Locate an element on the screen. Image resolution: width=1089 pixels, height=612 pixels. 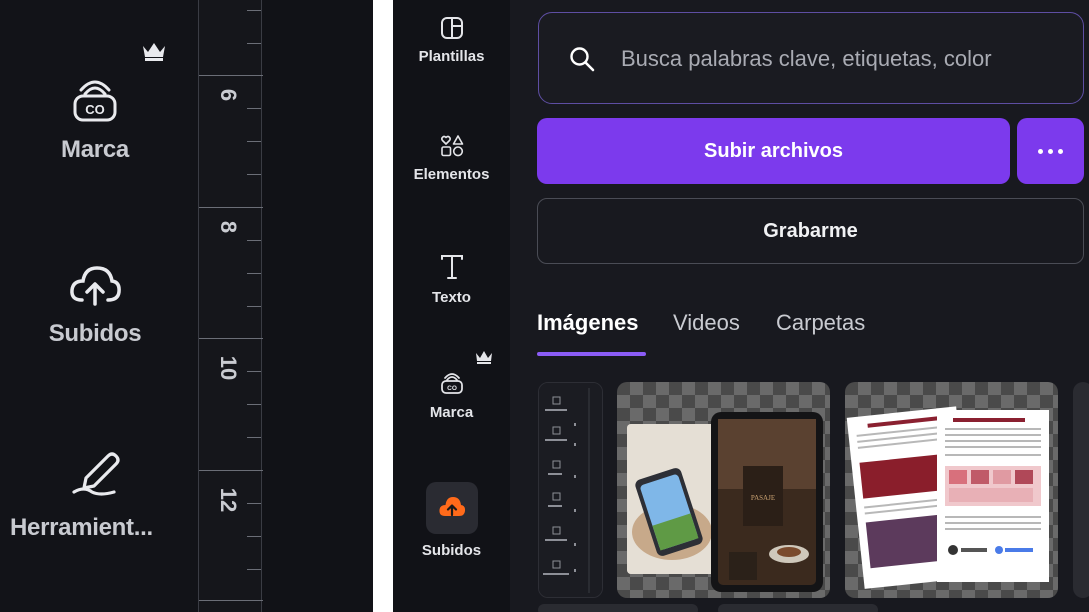
zoomed-nav-item-subidos: Subidos is located at coordinates (95, 305).